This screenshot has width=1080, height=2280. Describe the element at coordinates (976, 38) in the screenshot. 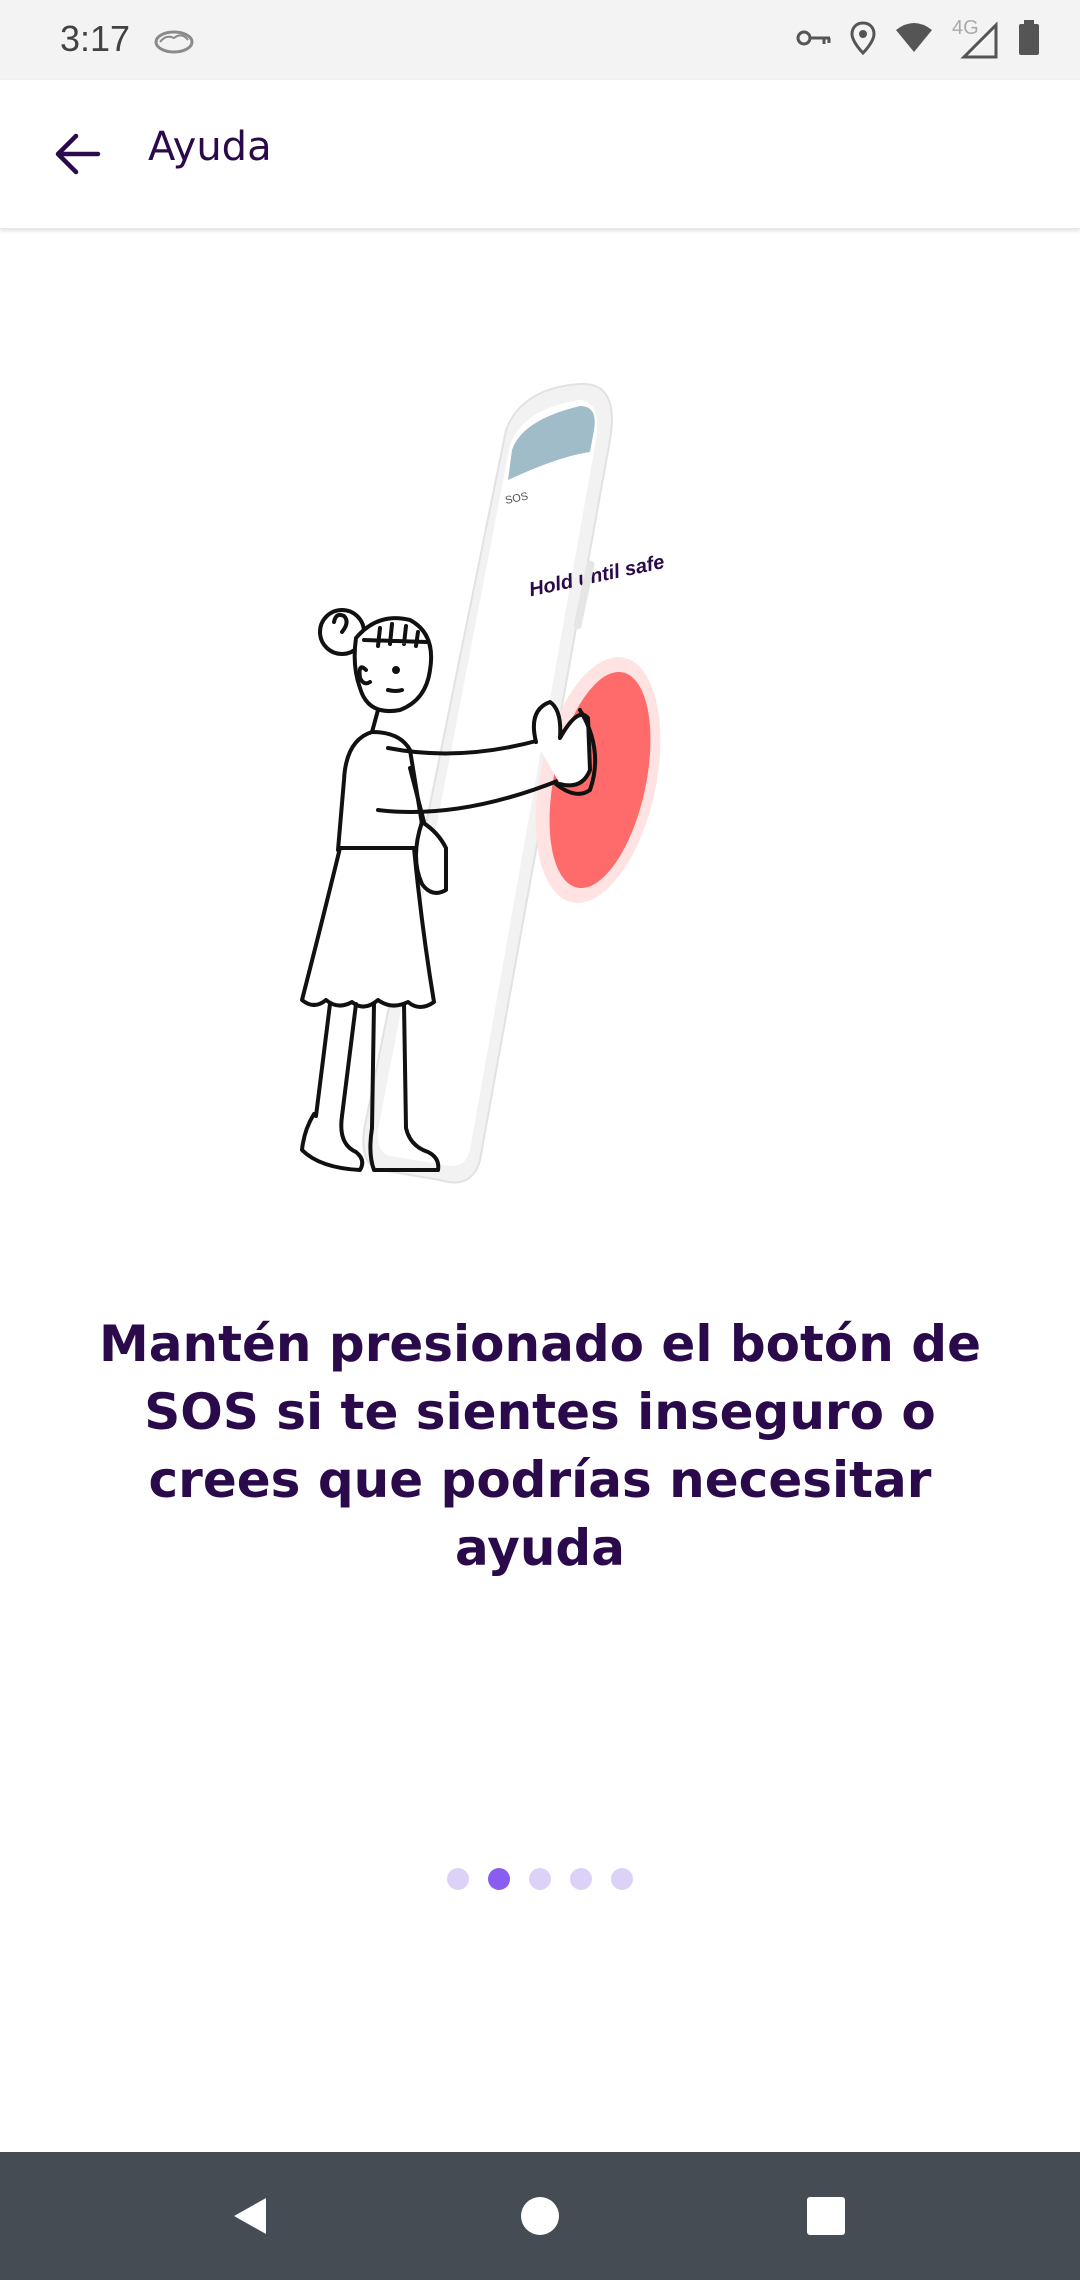

I see `signal-icon: 4G` at that location.